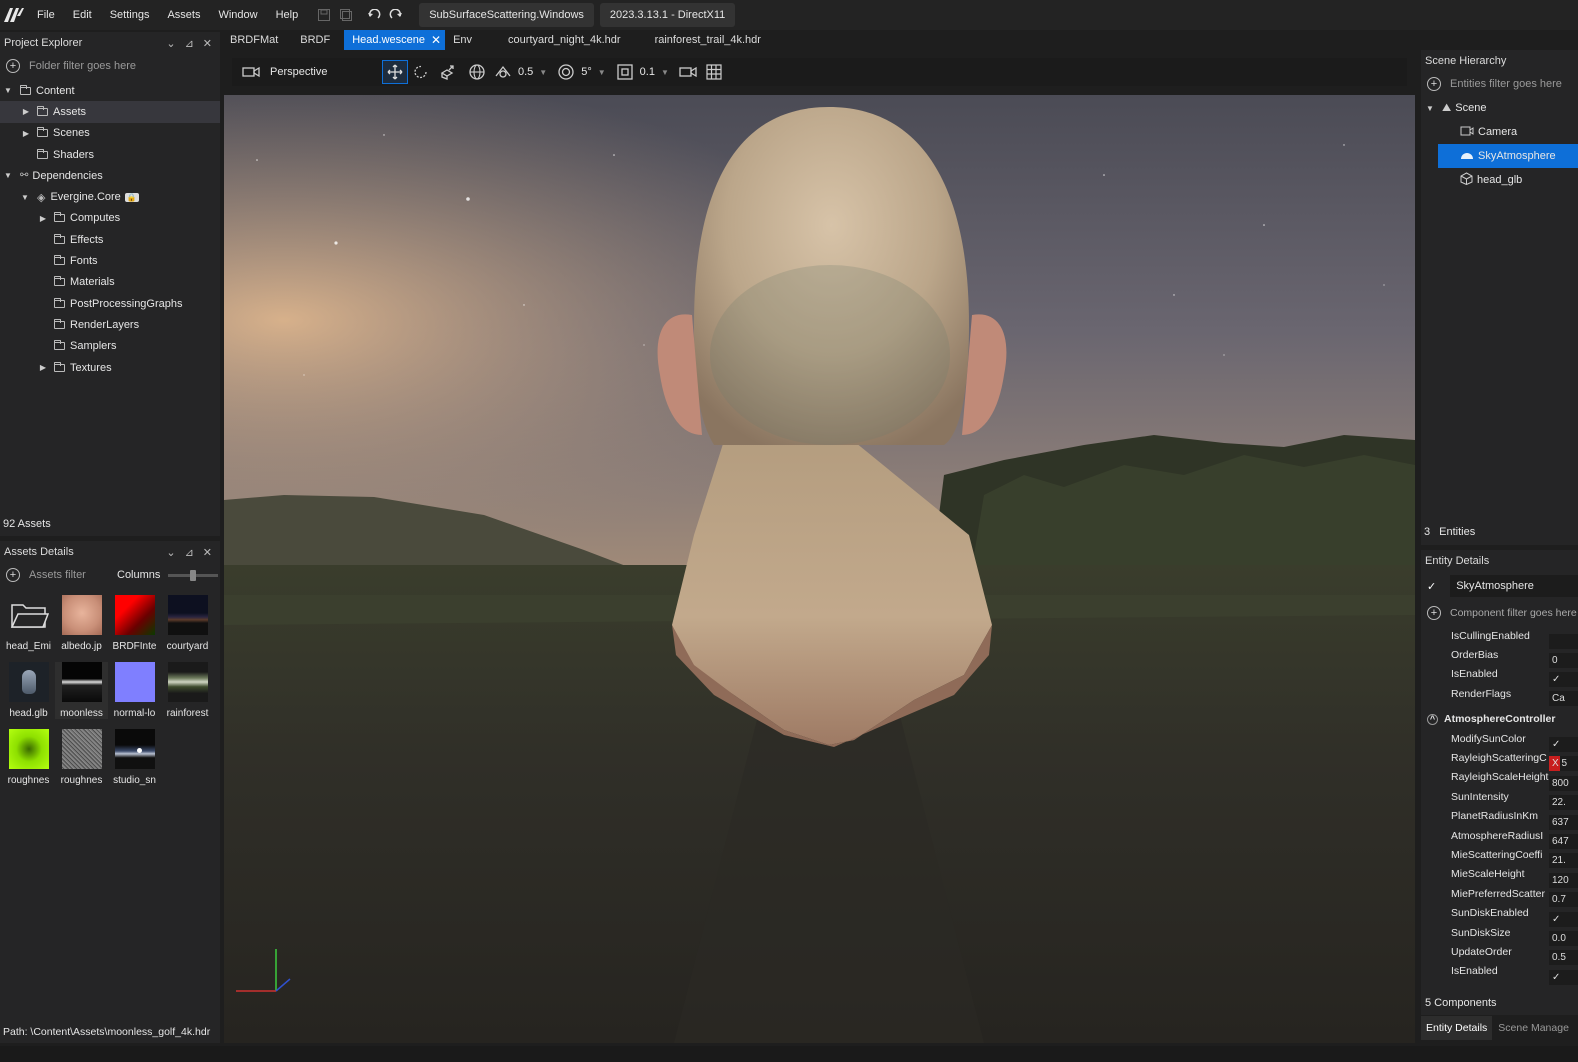 The width and height of the screenshot is (1578, 1062). Describe the element at coordinates (110, 346) in the screenshot. I see `tree-item-samplers: Samplers` at that location.